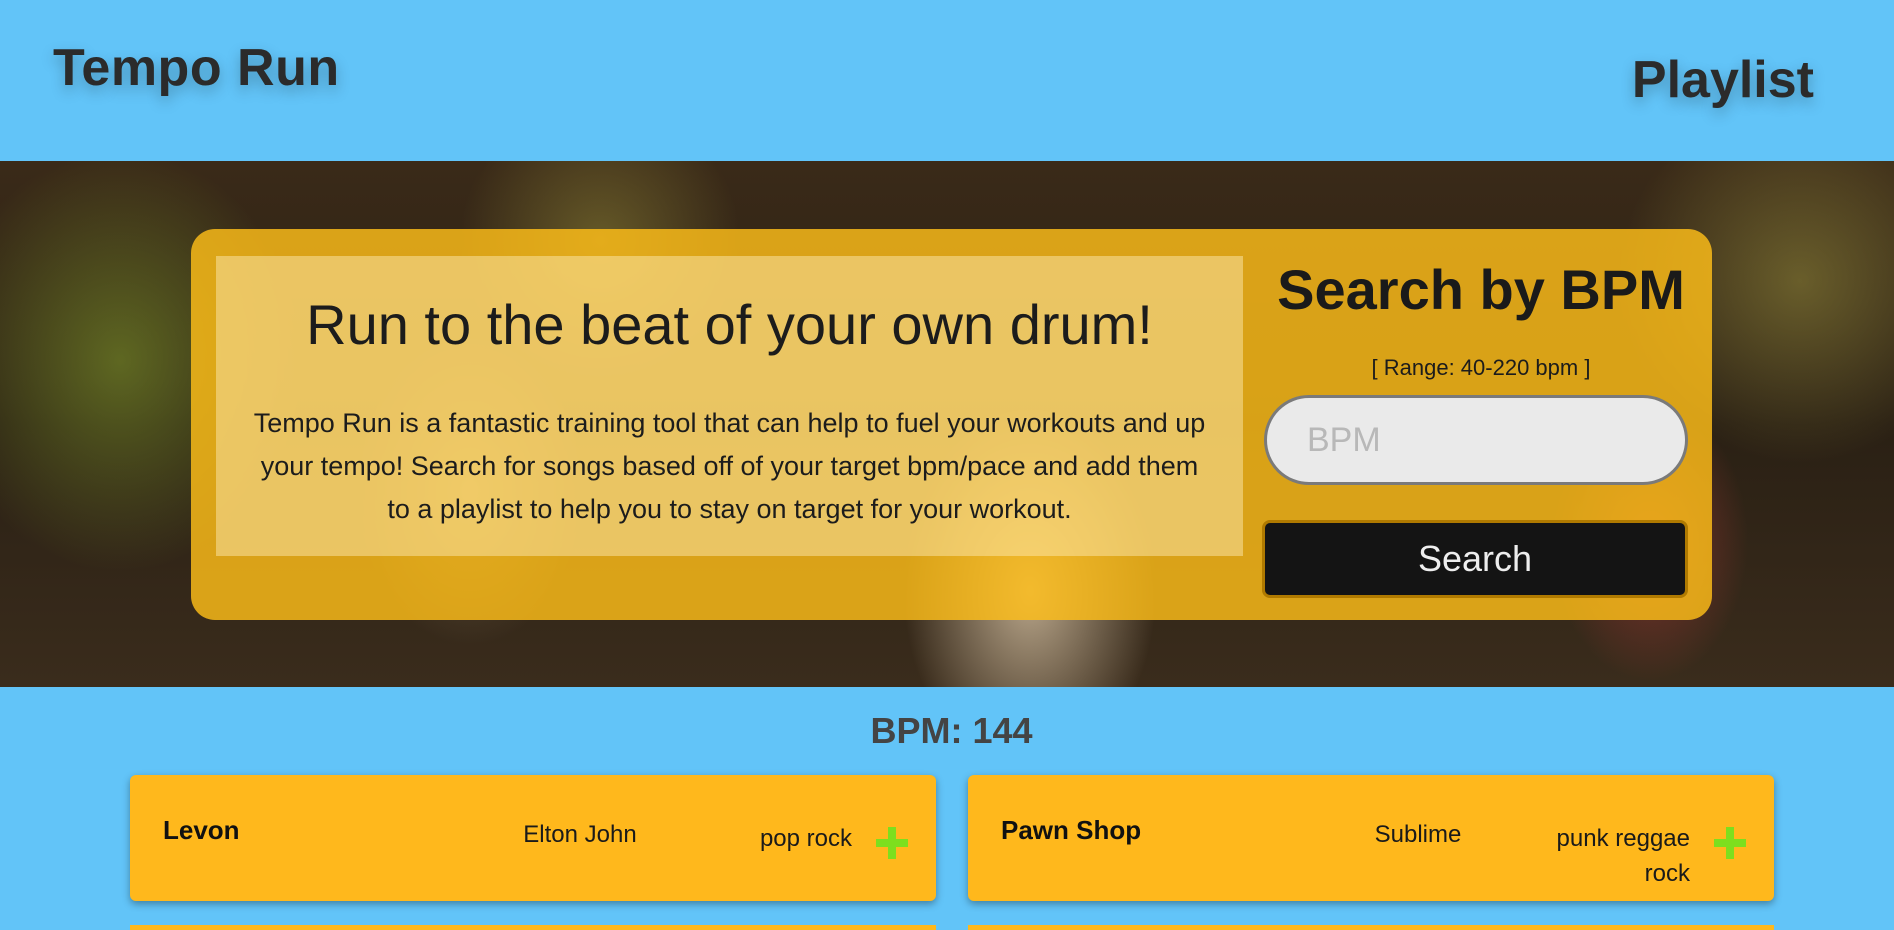  I want to click on song-genre: pop rock, so click(805, 838).